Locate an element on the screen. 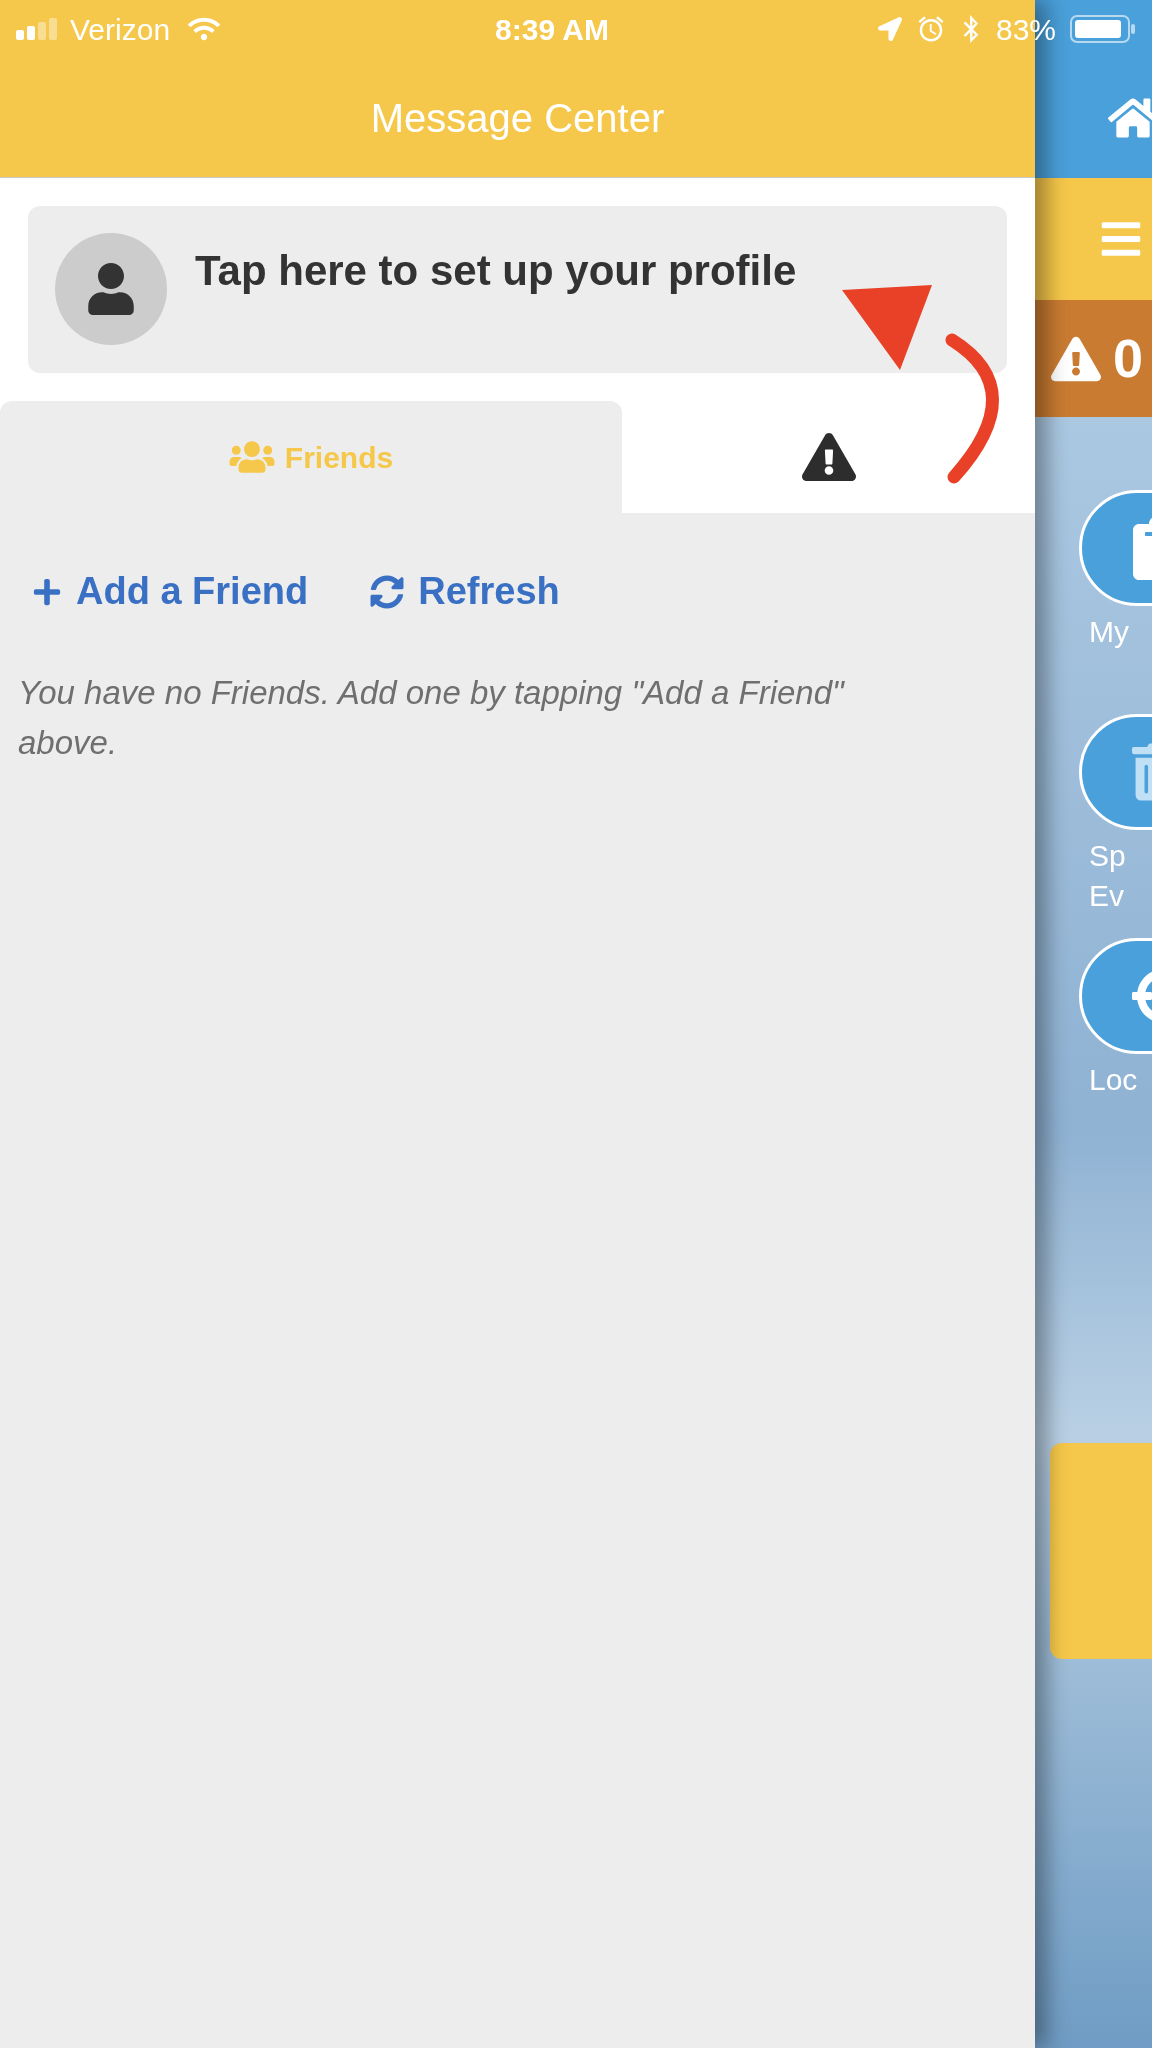  menu-label: Loc is located at coordinates (1113, 1080).